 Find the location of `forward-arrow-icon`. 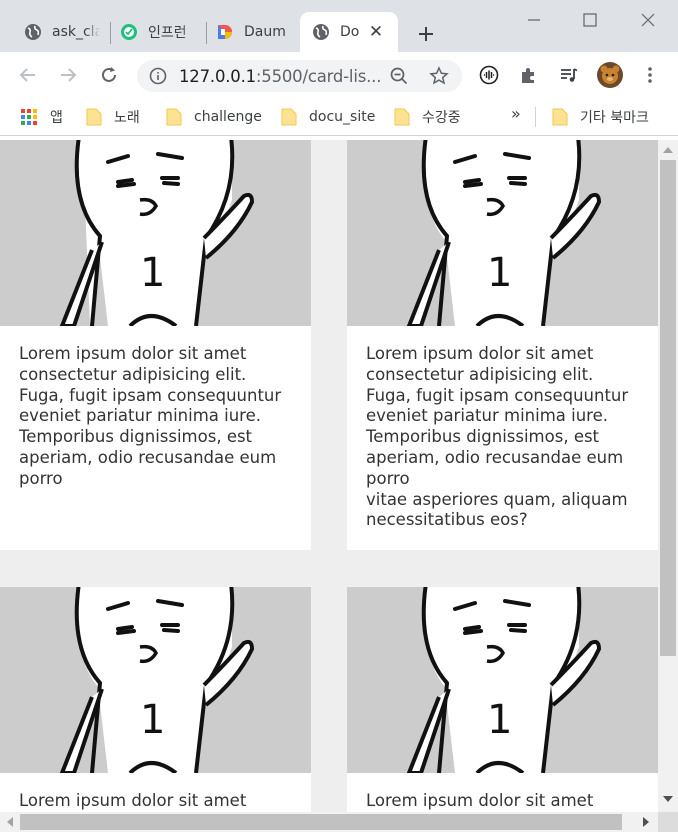

forward-arrow-icon is located at coordinates (68, 75).